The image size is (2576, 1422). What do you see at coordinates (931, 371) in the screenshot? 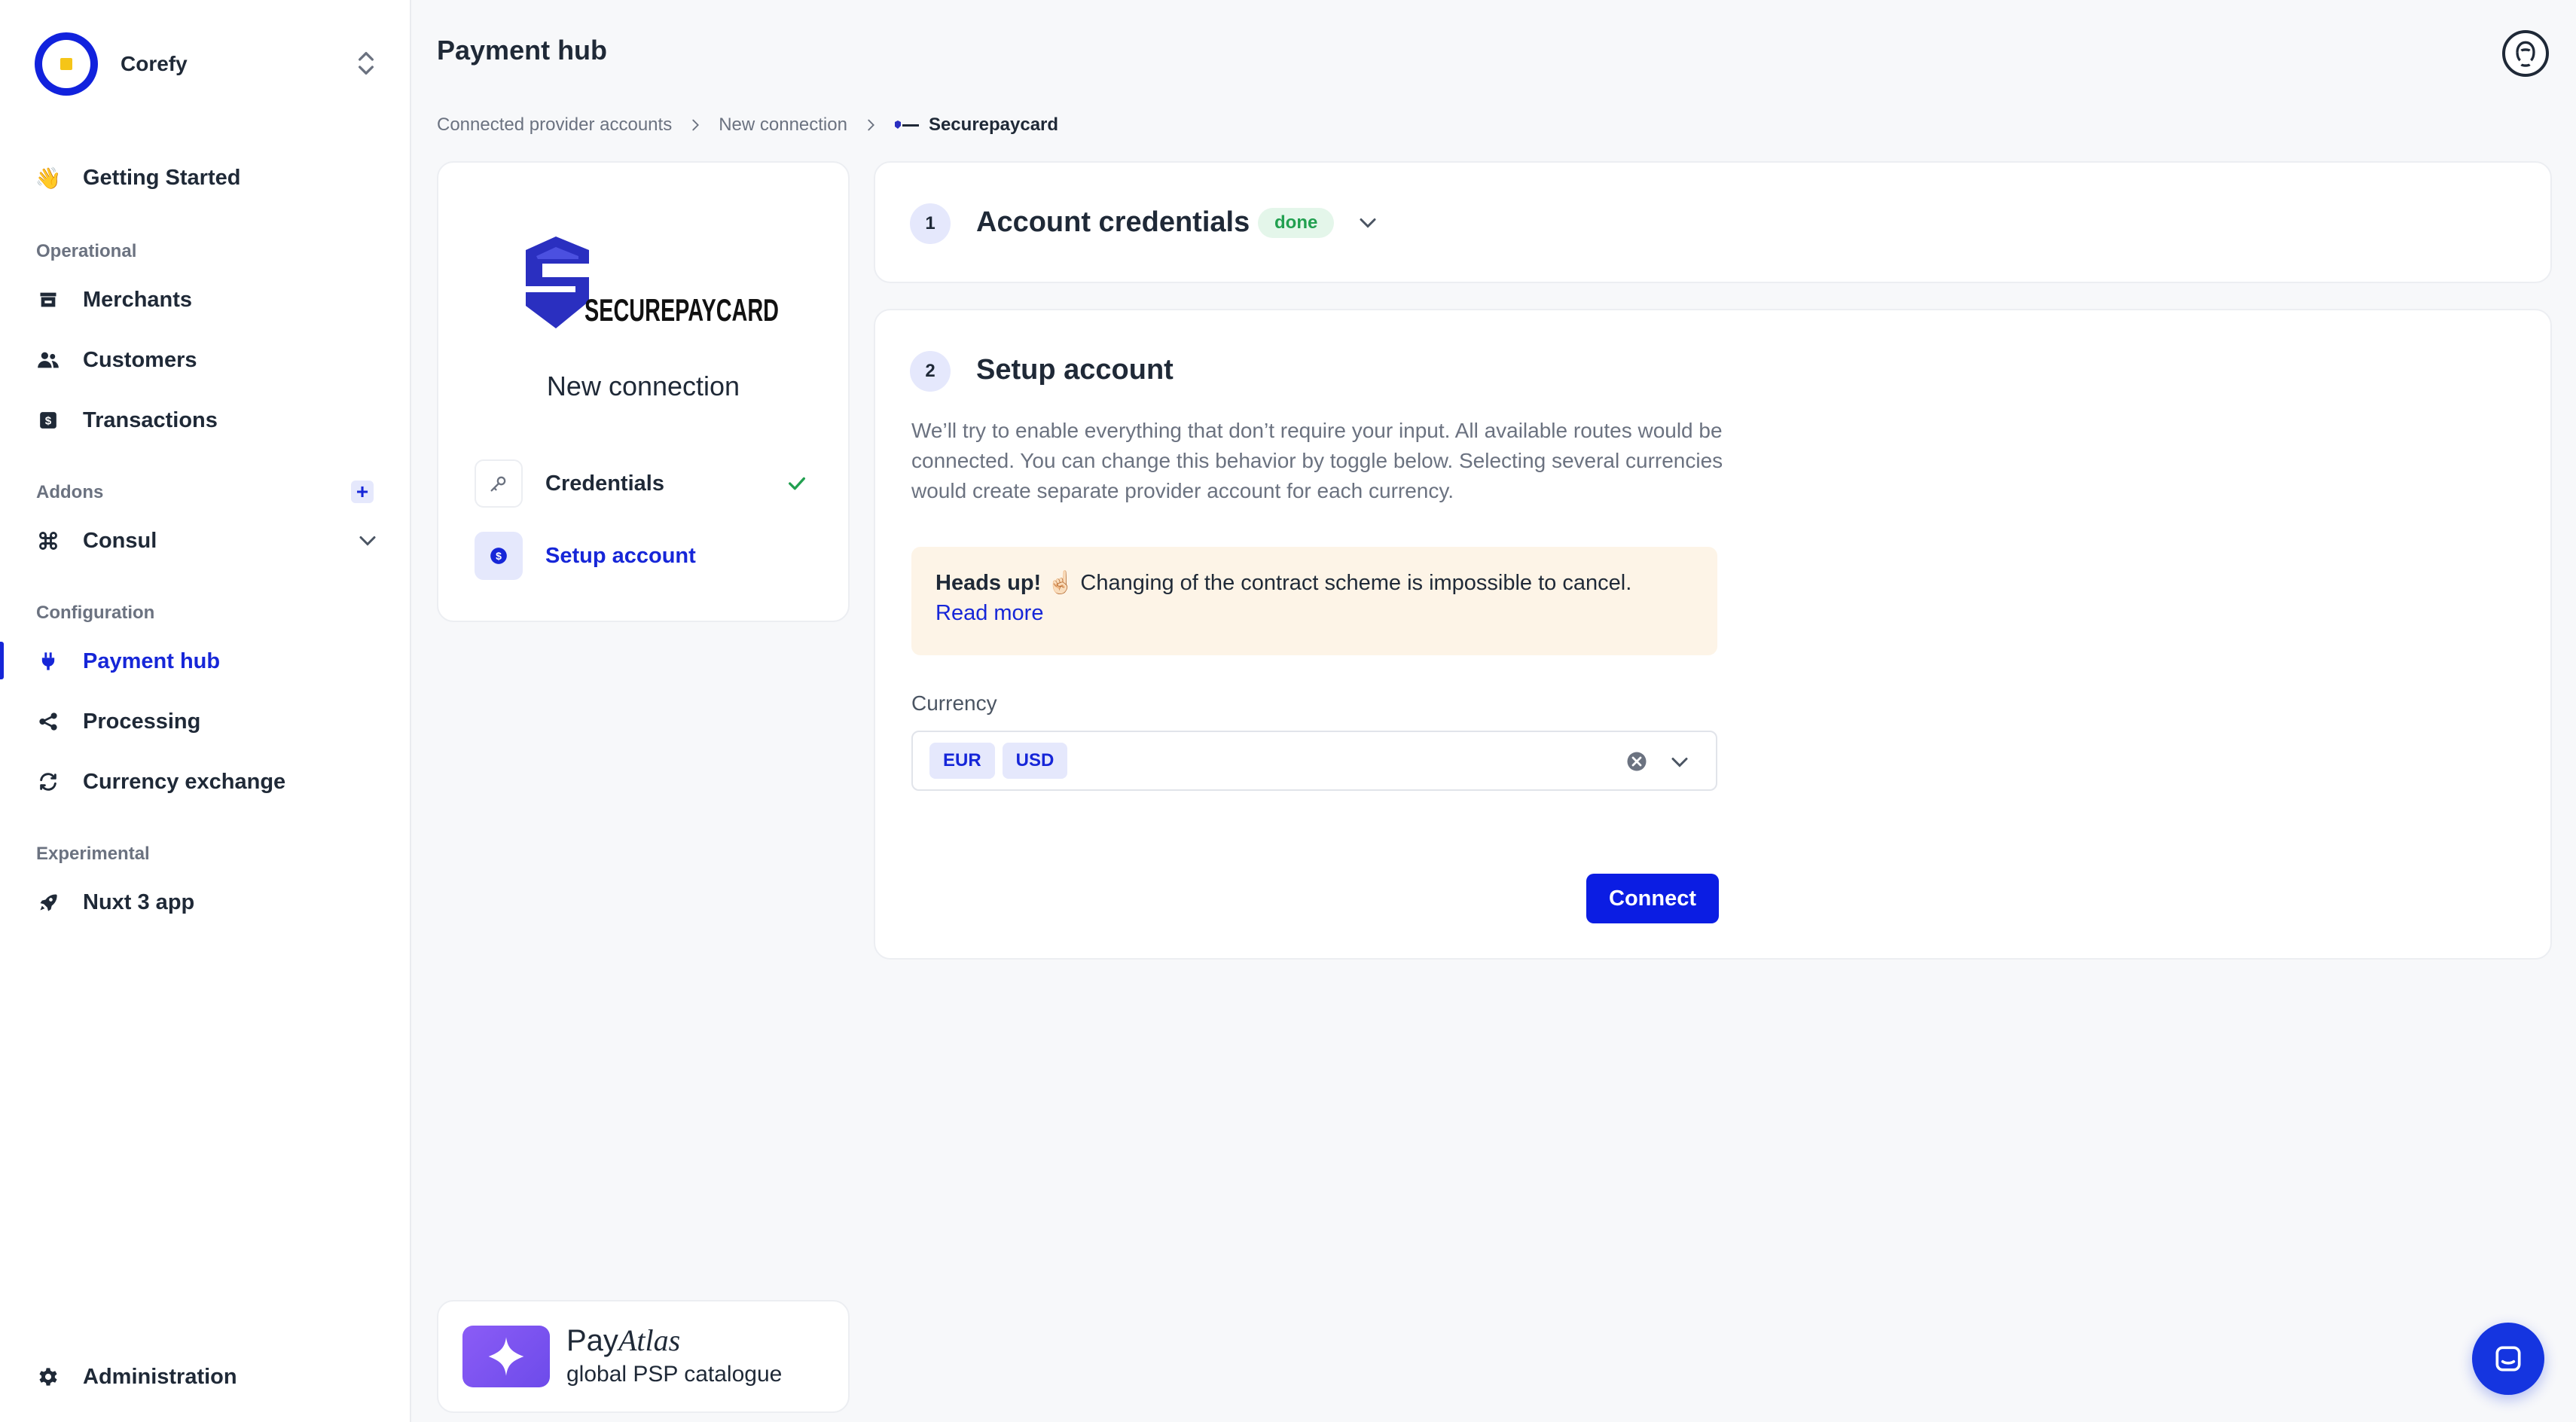
I see `step-number: 2` at bounding box center [931, 371].